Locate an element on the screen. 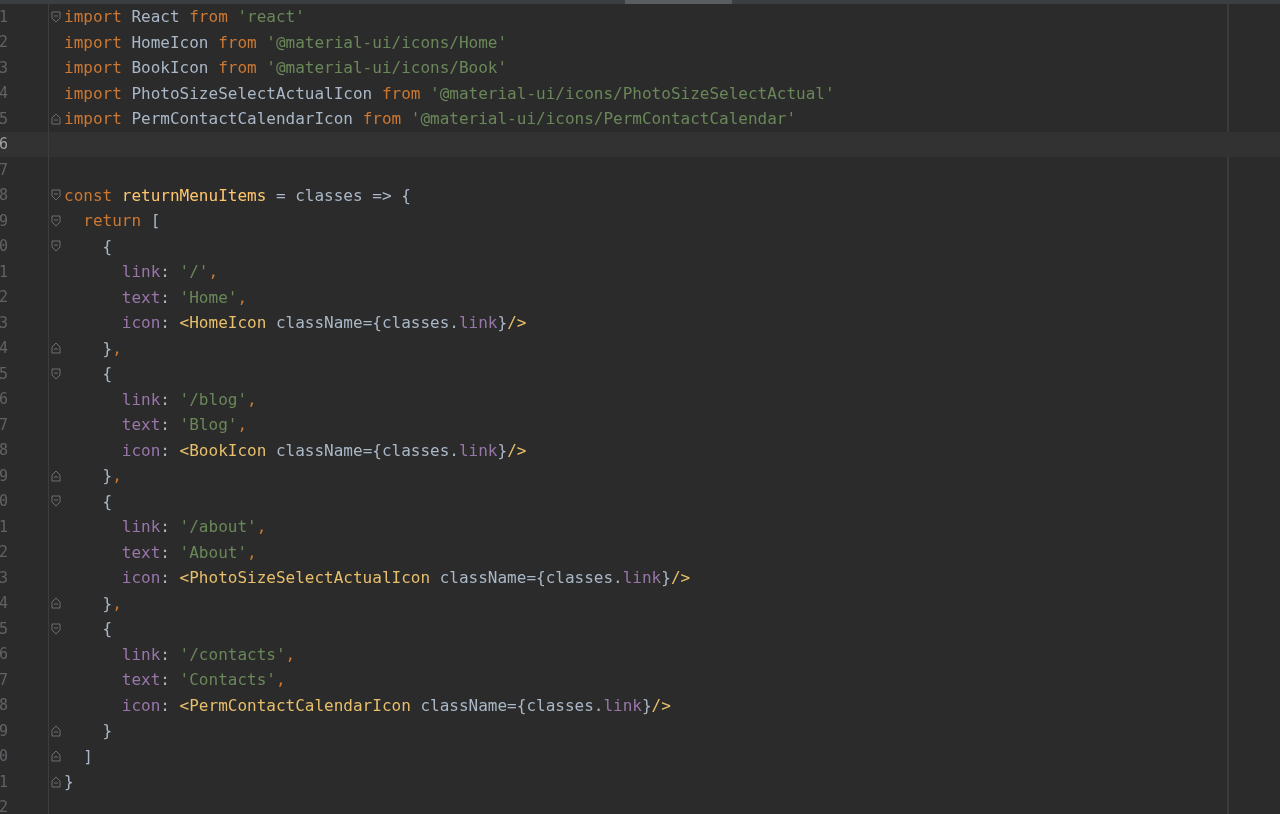  code-line: import HomeIcon from '@material-ui/icons/Home' is located at coordinates (286, 42).